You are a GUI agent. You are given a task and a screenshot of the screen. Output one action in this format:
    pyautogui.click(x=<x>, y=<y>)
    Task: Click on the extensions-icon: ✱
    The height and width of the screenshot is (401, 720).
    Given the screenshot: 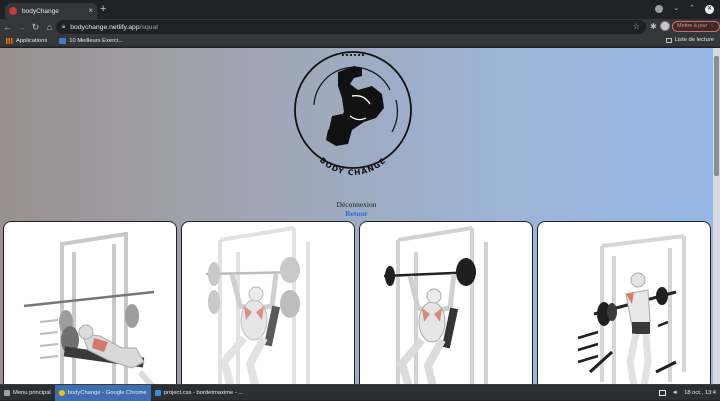 What is the action you would take?
    pyautogui.click(x=653, y=26)
    